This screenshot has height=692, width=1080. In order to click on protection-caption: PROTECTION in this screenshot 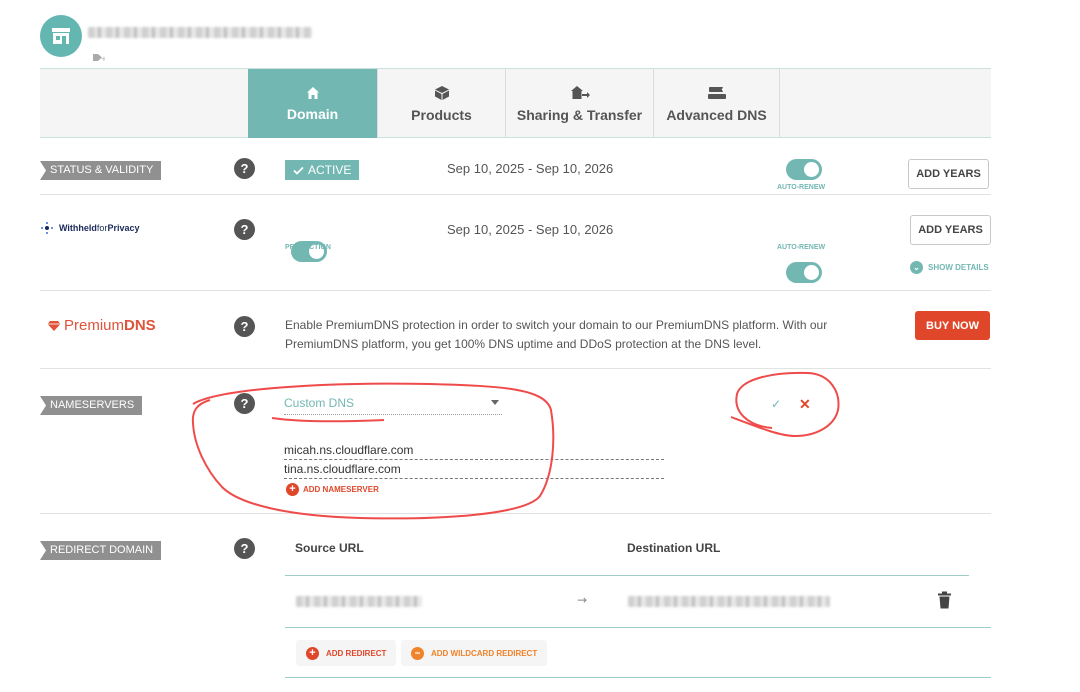, I will do `click(308, 247)`.